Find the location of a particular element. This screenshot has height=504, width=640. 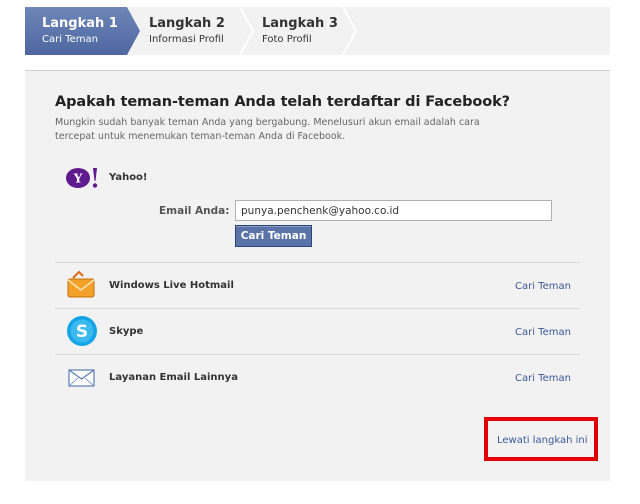

skip-step-link: Lewati langkah ini is located at coordinates (542, 440).